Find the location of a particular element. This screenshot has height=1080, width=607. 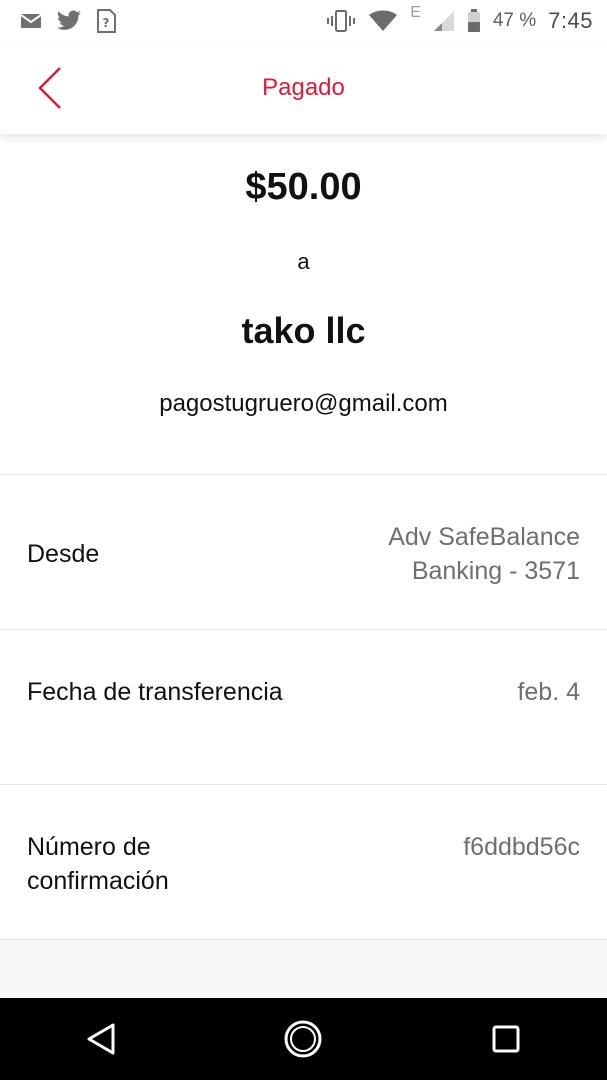

sim-unknown-icon: ? is located at coordinates (106, 21).